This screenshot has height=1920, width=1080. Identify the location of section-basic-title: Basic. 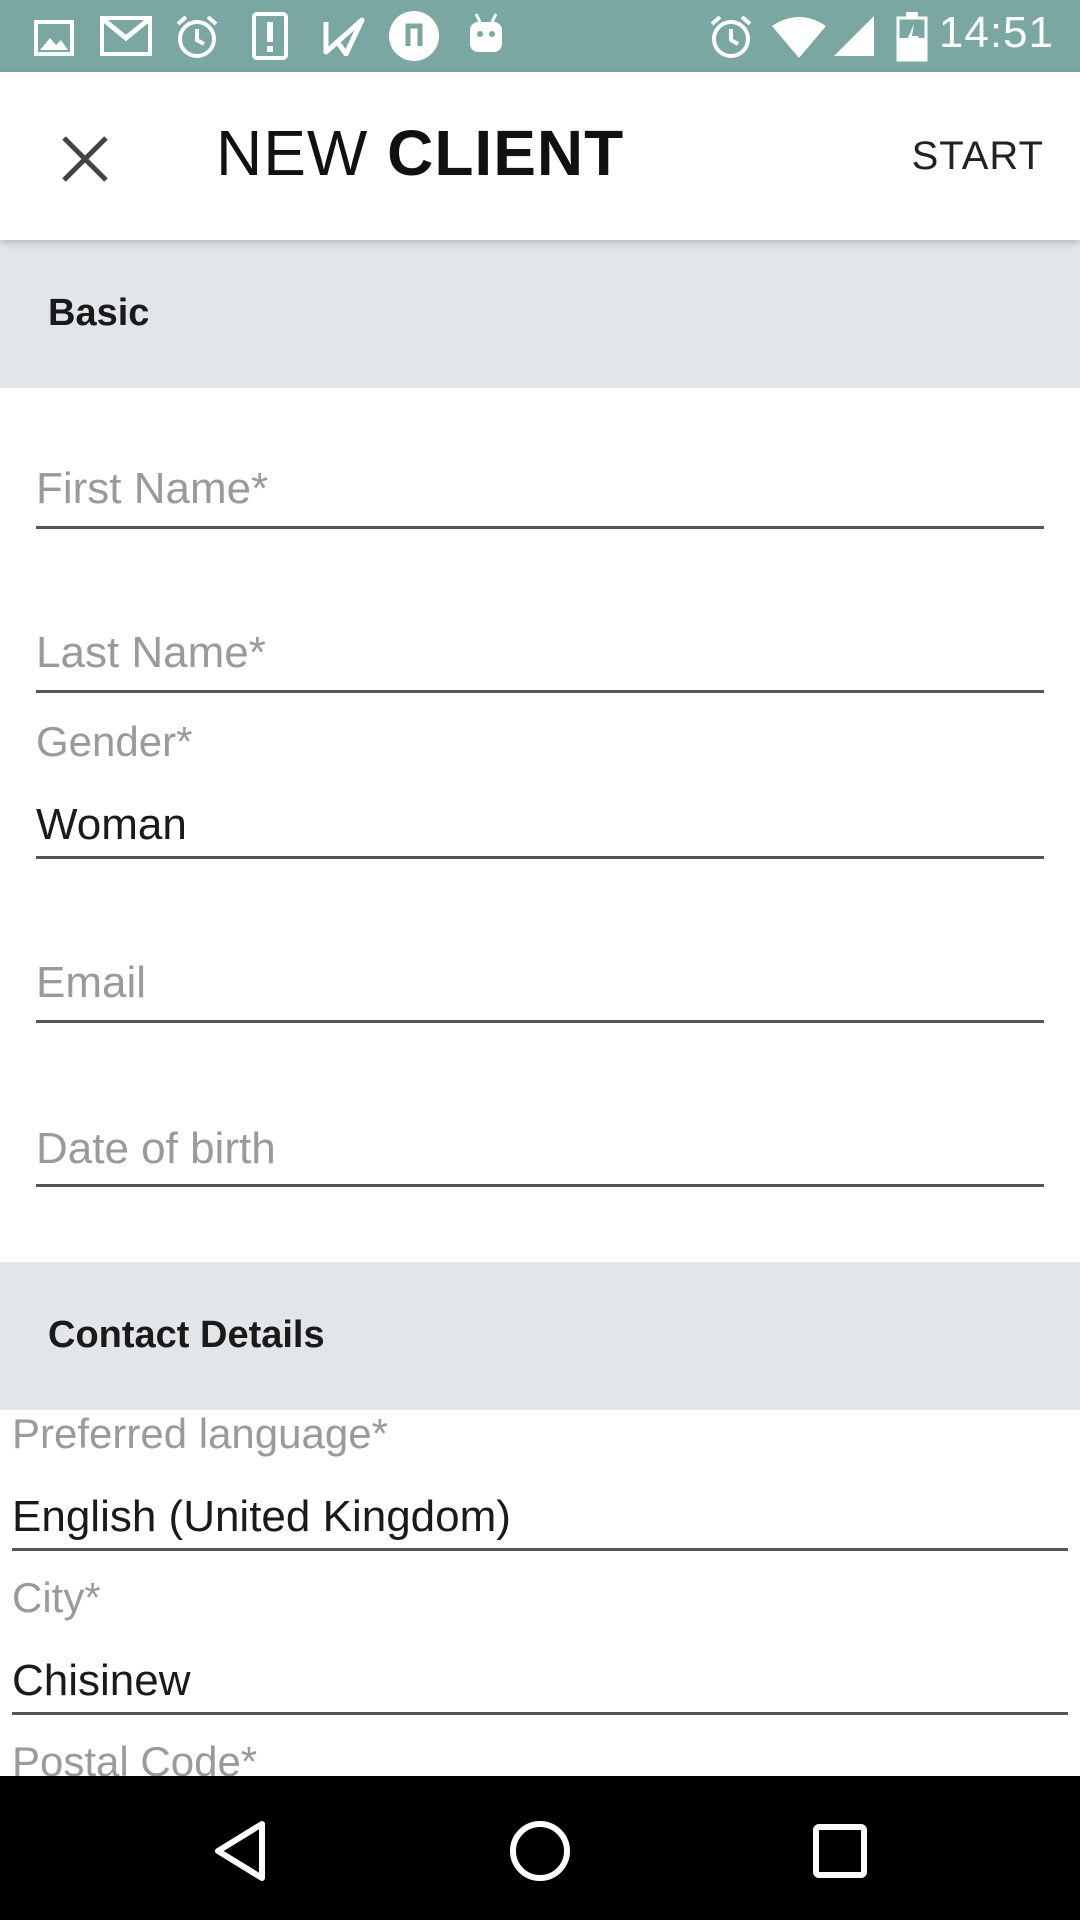
(99, 313).